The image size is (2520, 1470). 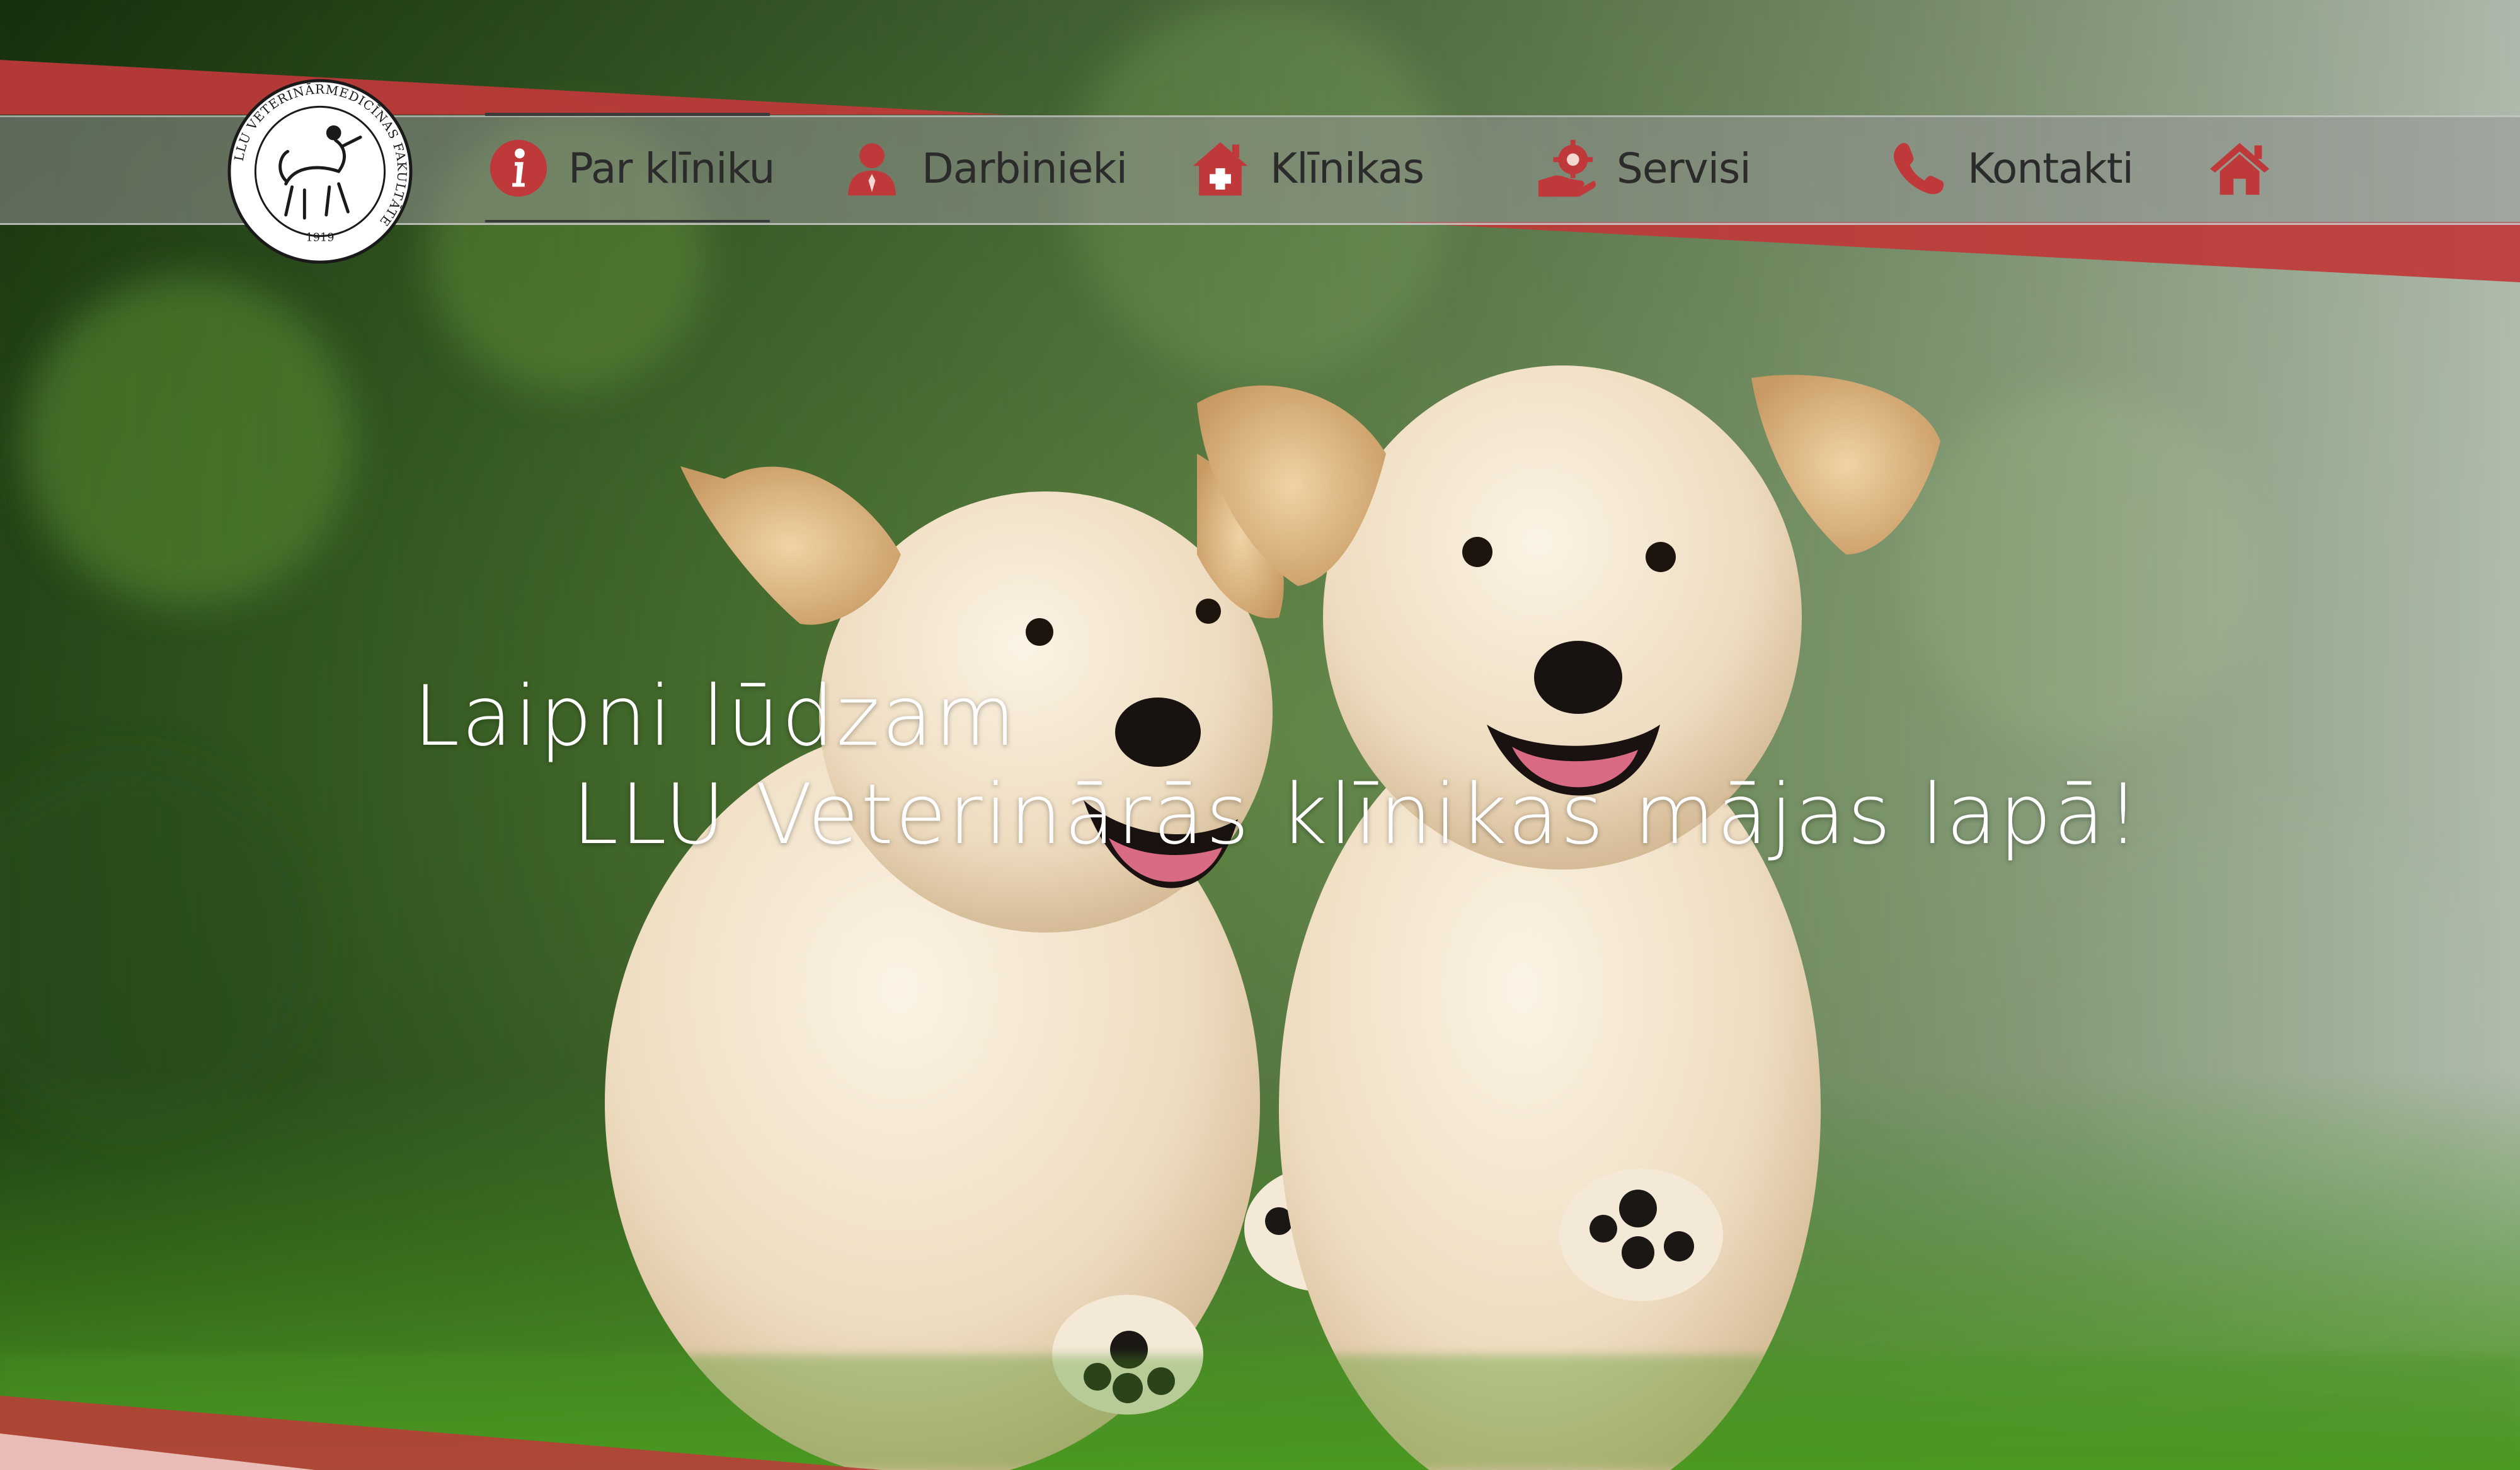 I want to click on medical-house-icon, so click(x=1220, y=168).